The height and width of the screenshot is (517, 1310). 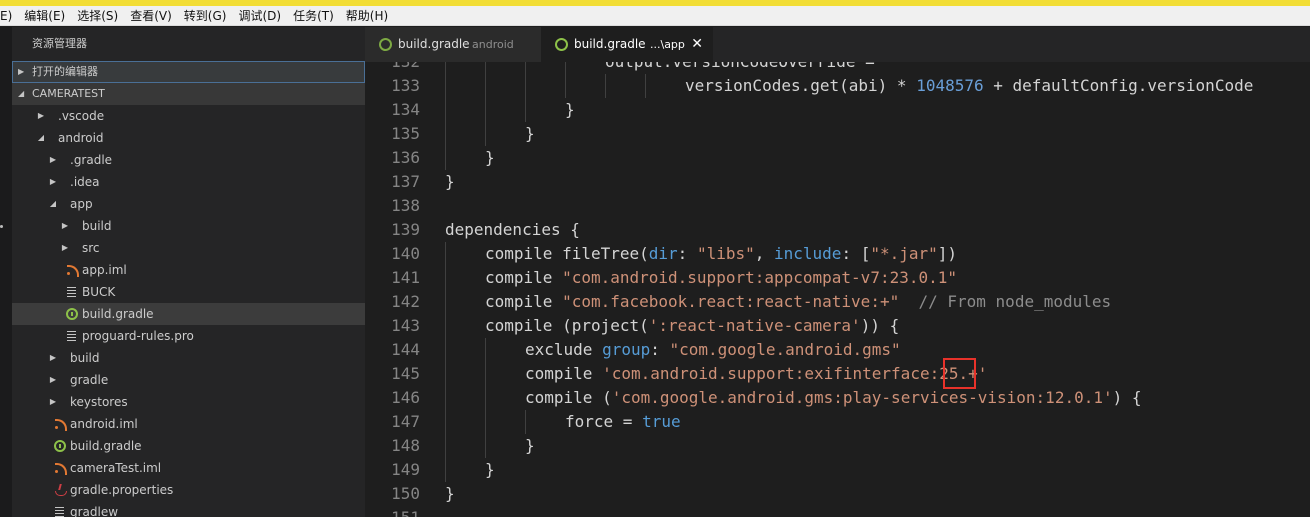 What do you see at coordinates (405, 229) in the screenshot?
I see `line-number: 139` at bounding box center [405, 229].